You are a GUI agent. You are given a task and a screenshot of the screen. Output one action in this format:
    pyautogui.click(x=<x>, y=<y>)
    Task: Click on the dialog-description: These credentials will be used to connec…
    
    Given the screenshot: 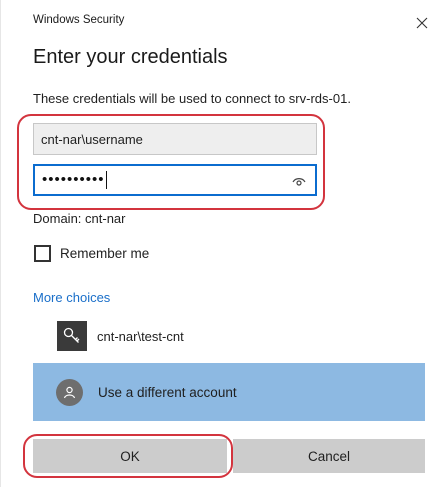 What is the action you would take?
    pyautogui.click(x=192, y=98)
    